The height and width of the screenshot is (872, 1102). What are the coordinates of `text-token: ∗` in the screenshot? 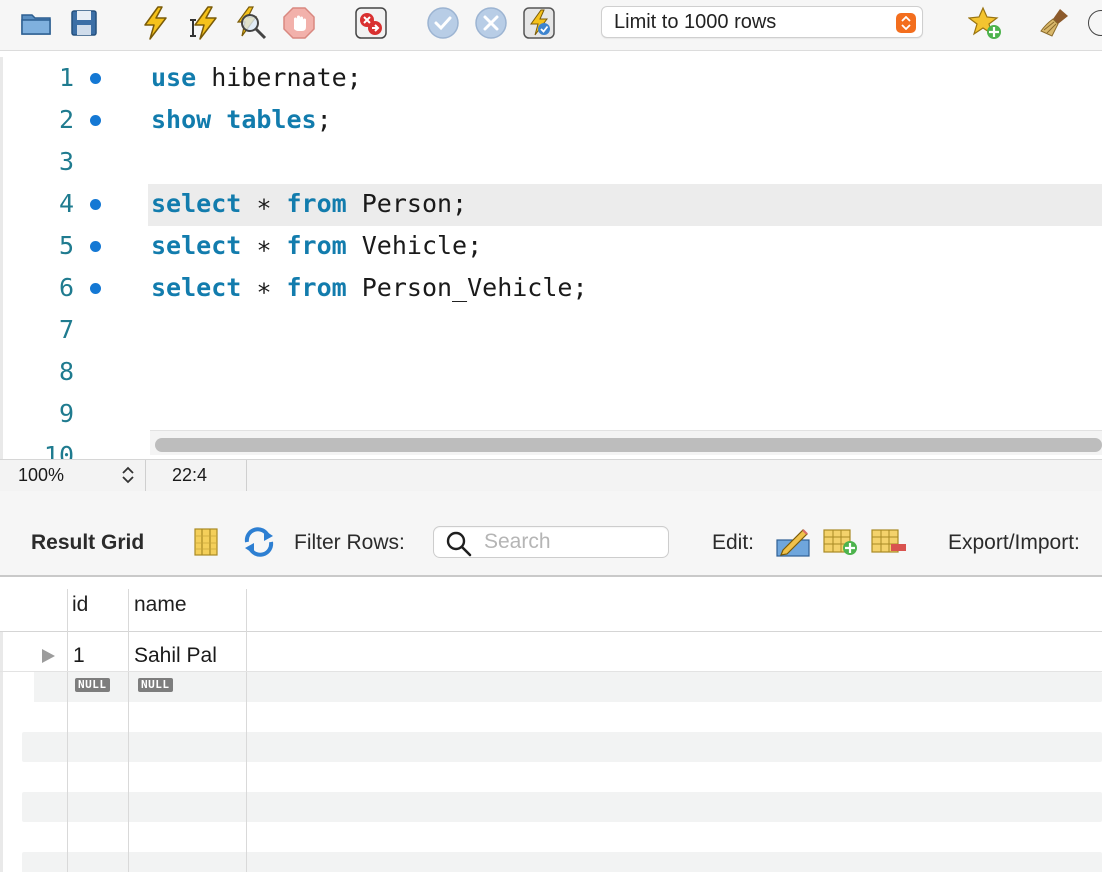 It's located at (264, 203).